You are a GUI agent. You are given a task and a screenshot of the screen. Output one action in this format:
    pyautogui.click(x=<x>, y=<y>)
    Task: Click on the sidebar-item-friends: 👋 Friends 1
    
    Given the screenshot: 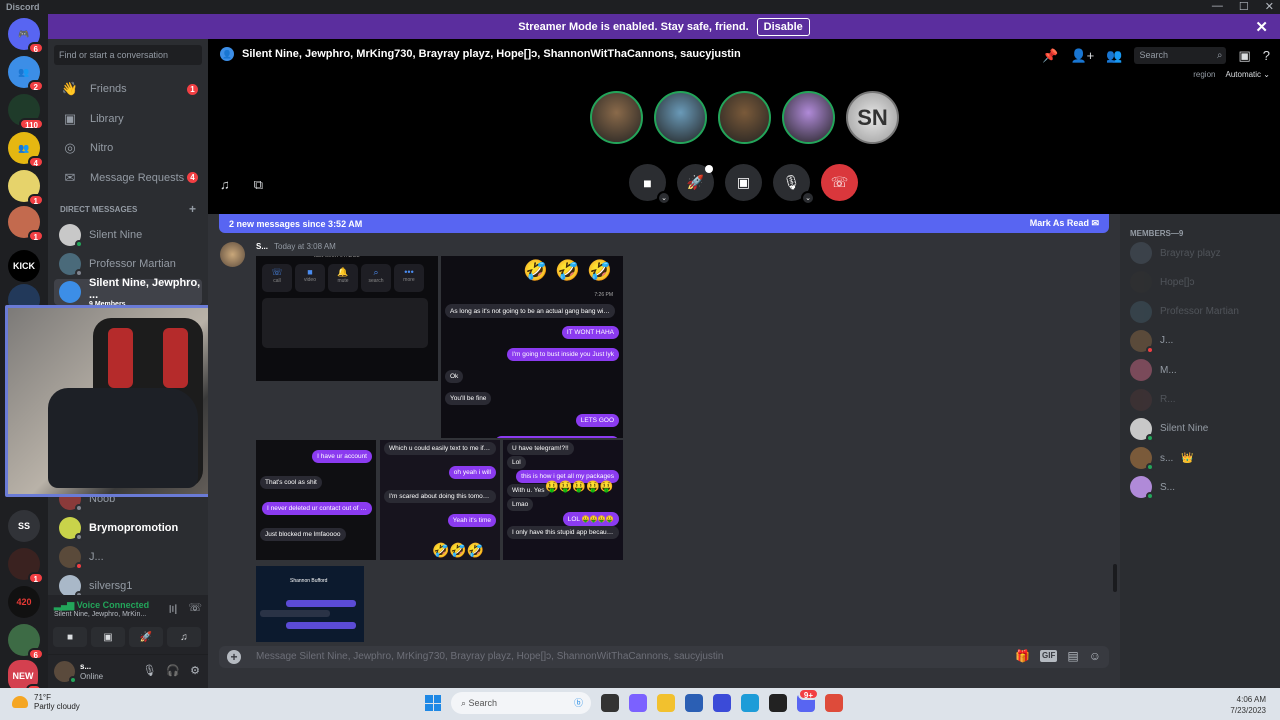 What is the action you would take?
    pyautogui.click(x=128, y=89)
    